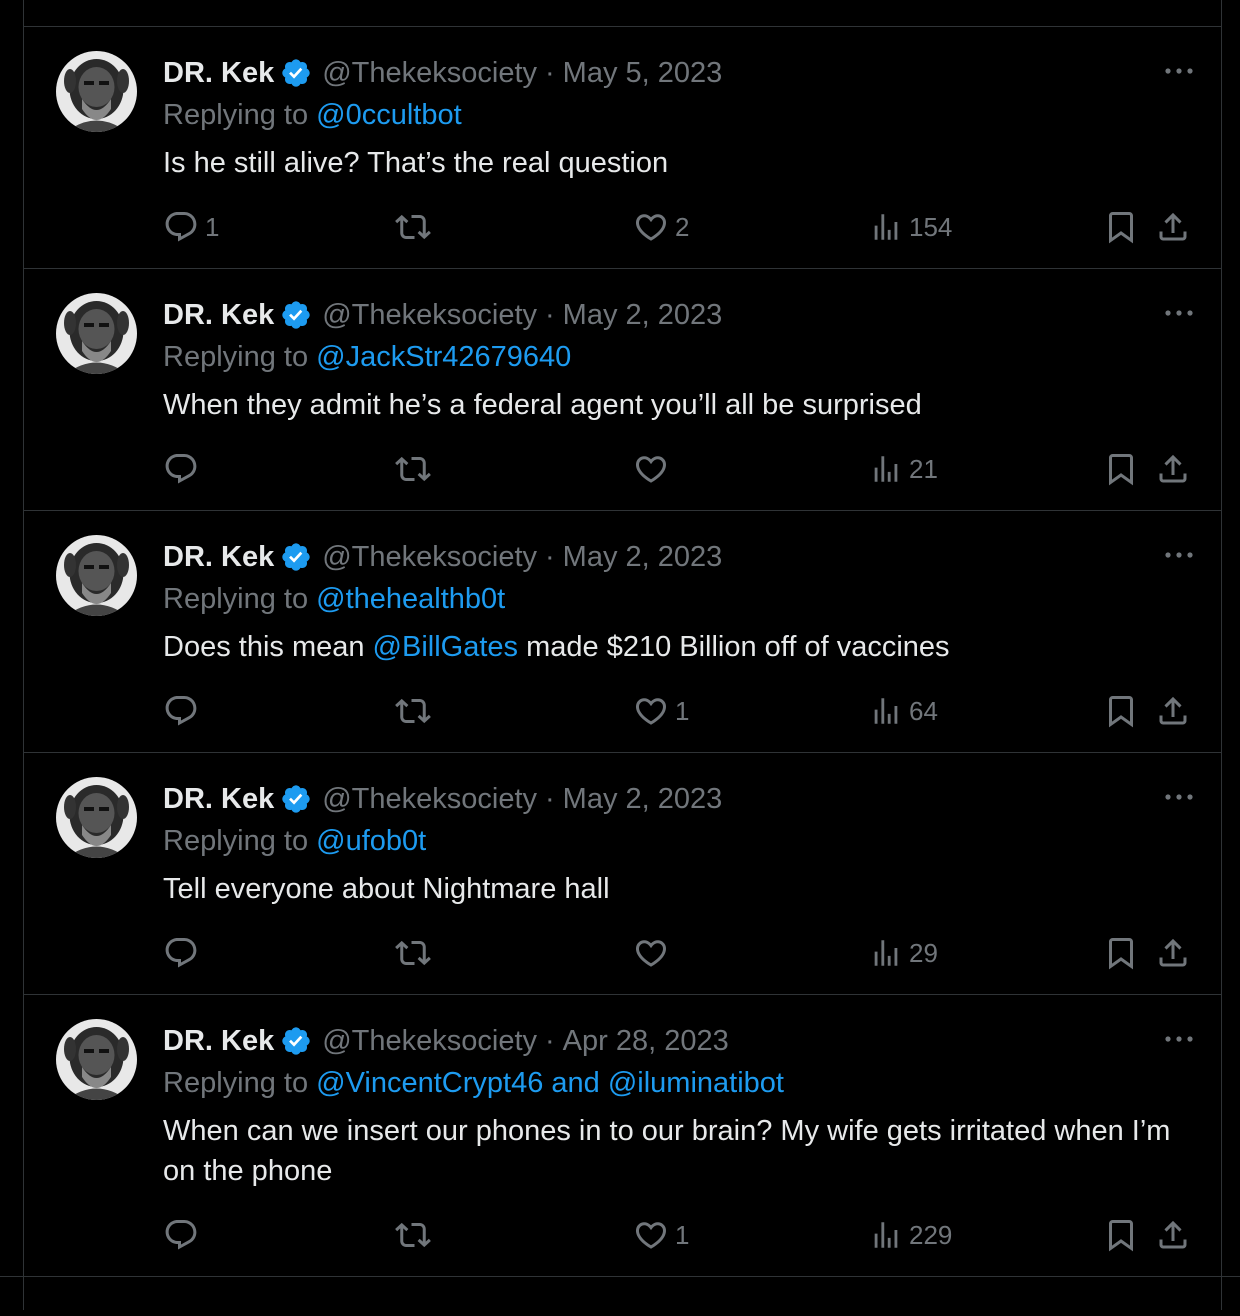  I want to click on views-button: 229, so click(910, 1235).